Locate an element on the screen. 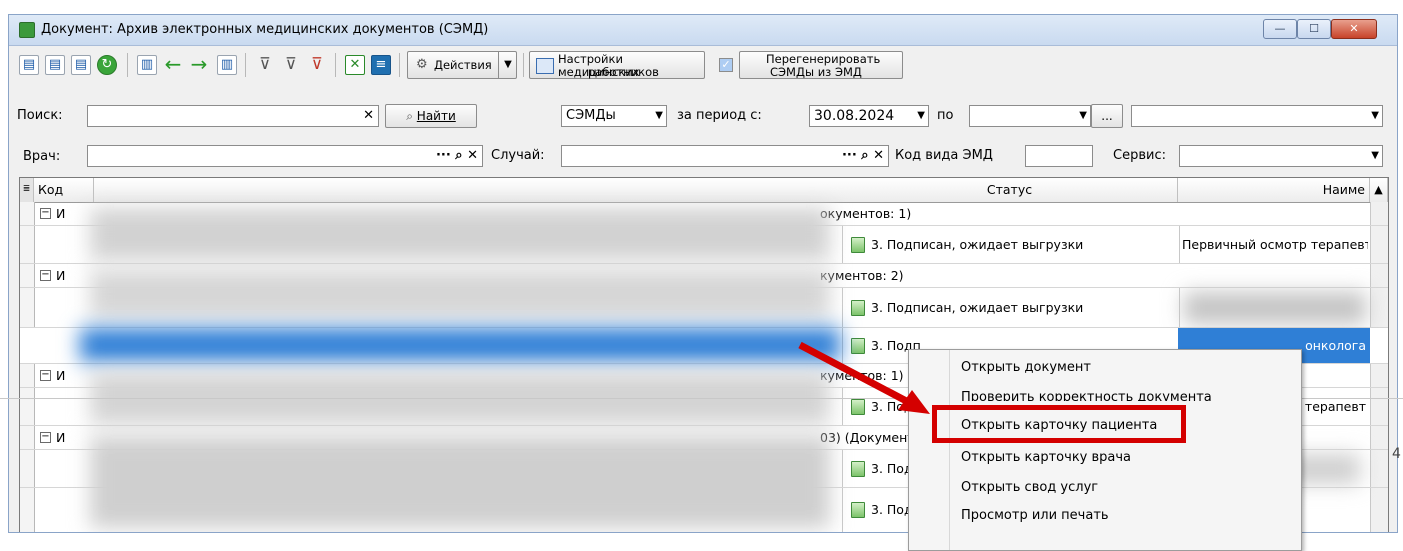 The height and width of the screenshot is (551, 1403). gear-icon: ⚙ is located at coordinates (422, 64).